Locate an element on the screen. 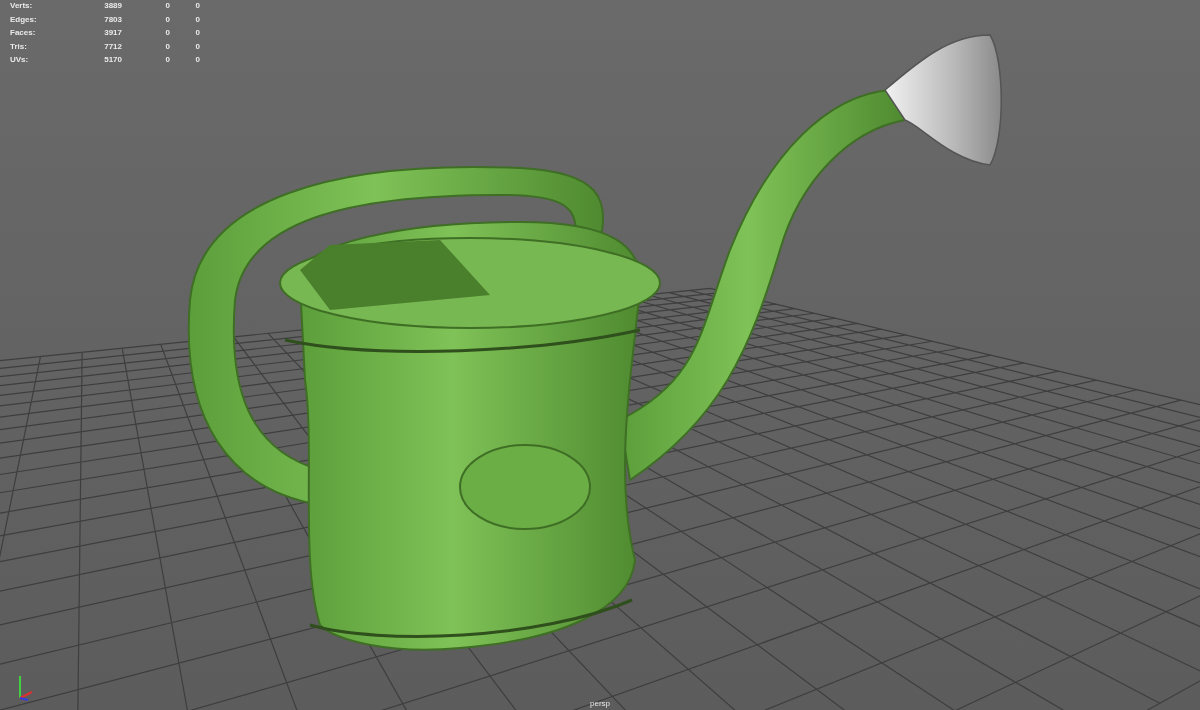 This screenshot has height=710, width=1200. stat-label: Faces: is located at coordinates (23, 33).